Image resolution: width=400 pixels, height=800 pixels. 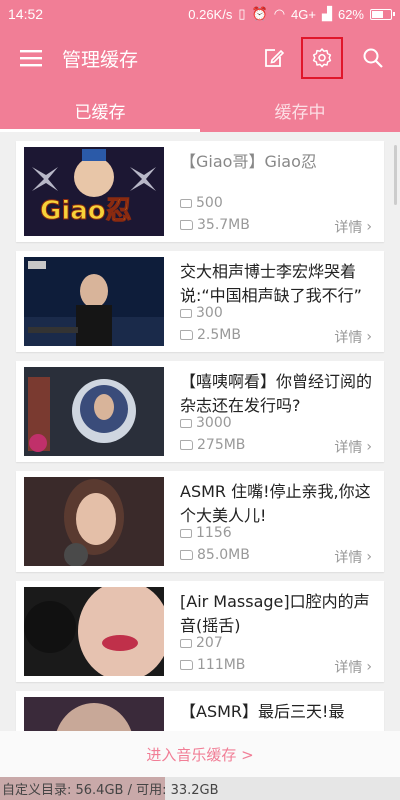 What do you see at coordinates (100, 59) in the screenshot?
I see `page-title: 管理缓存` at bounding box center [100, 59].